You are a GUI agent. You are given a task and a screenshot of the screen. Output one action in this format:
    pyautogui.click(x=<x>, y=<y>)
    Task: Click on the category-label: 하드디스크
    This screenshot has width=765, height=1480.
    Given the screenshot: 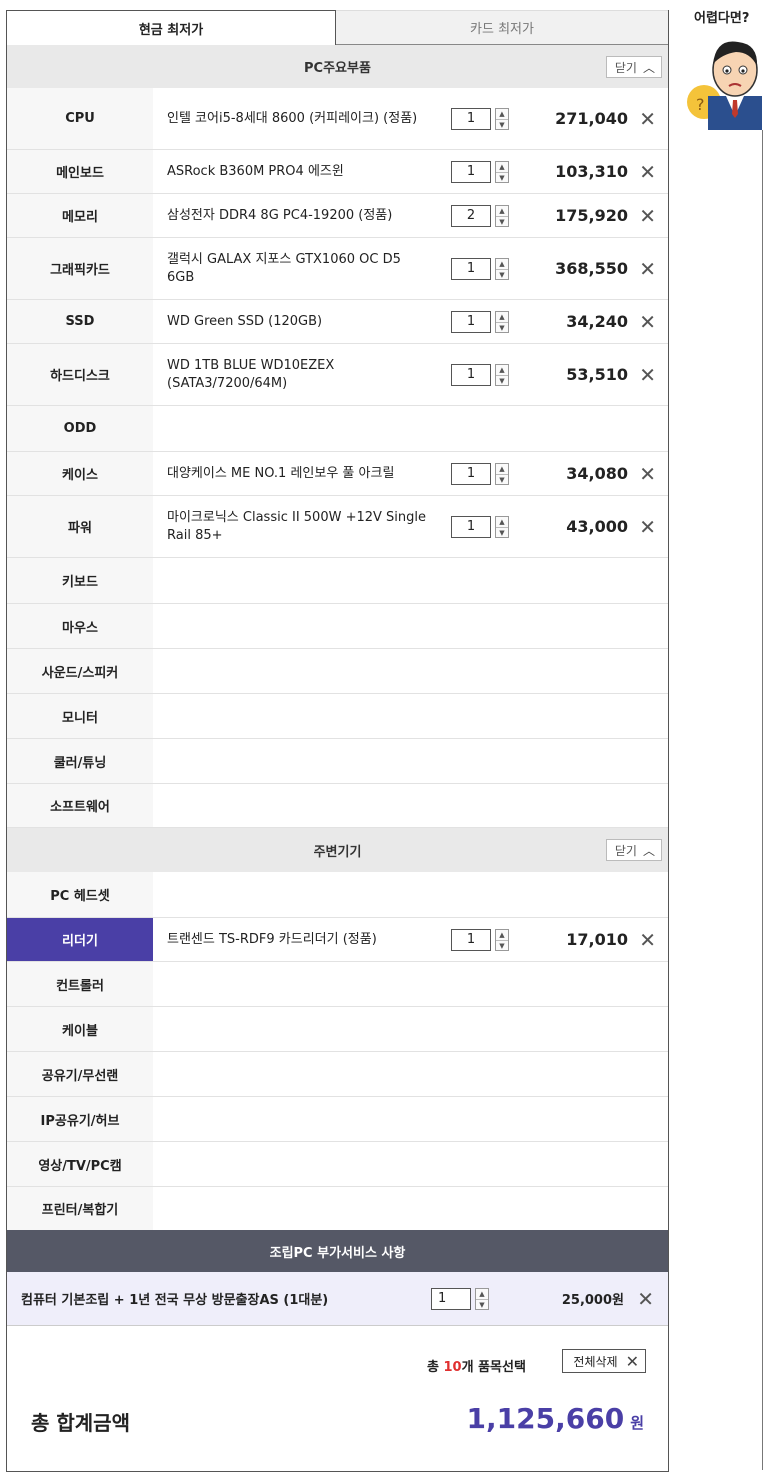 What is the action you would take?
    pyautogui.click(x=80, y=374)
    